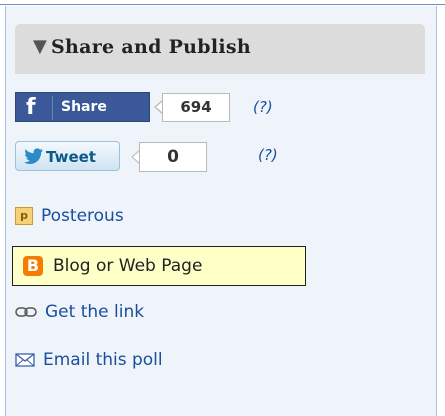 This screenshot has width=445, height=416. Describe the element at coordinates (33, 266) in the screenshot. I see `blogger-icon: B` at that location.